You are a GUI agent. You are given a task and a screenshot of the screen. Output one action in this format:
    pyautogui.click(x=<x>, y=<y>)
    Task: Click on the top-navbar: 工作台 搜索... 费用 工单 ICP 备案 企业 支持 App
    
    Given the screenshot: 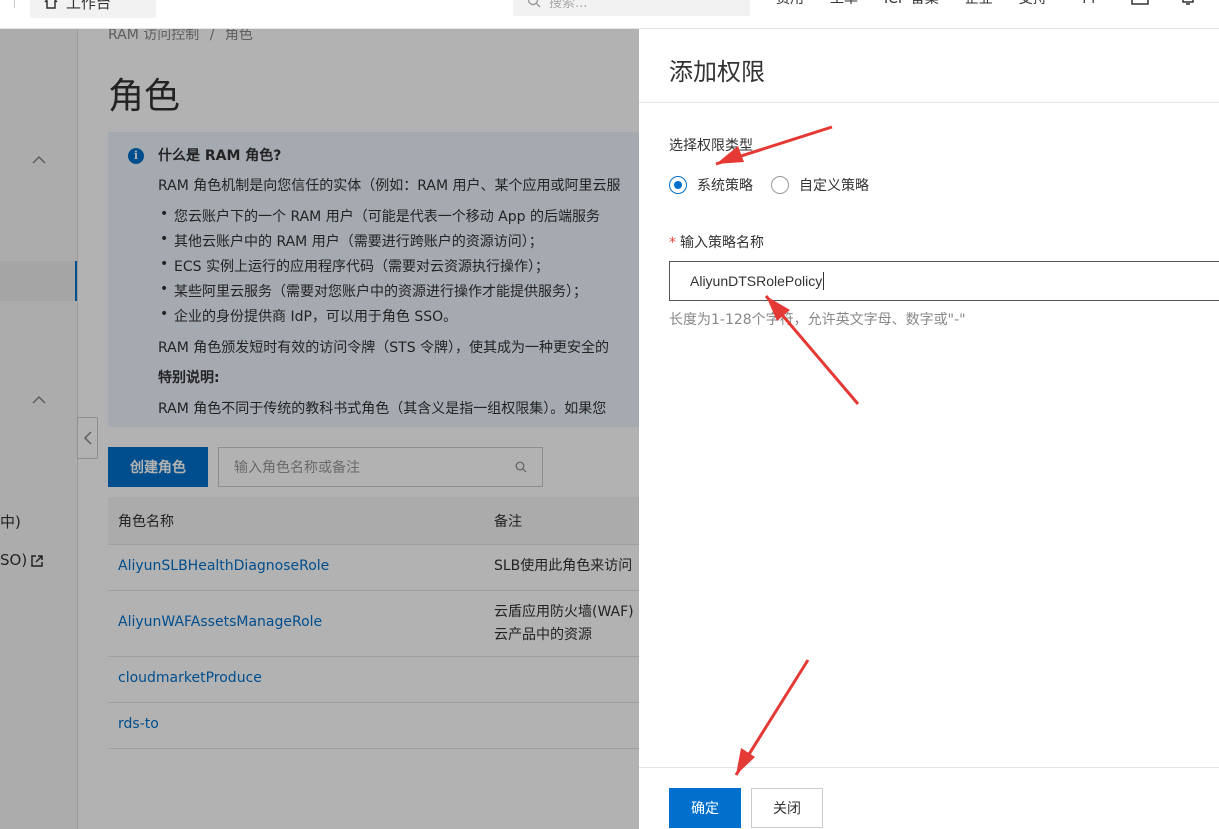 What is the action you would take?
    pyautogui.click(x=609, y=14)
    